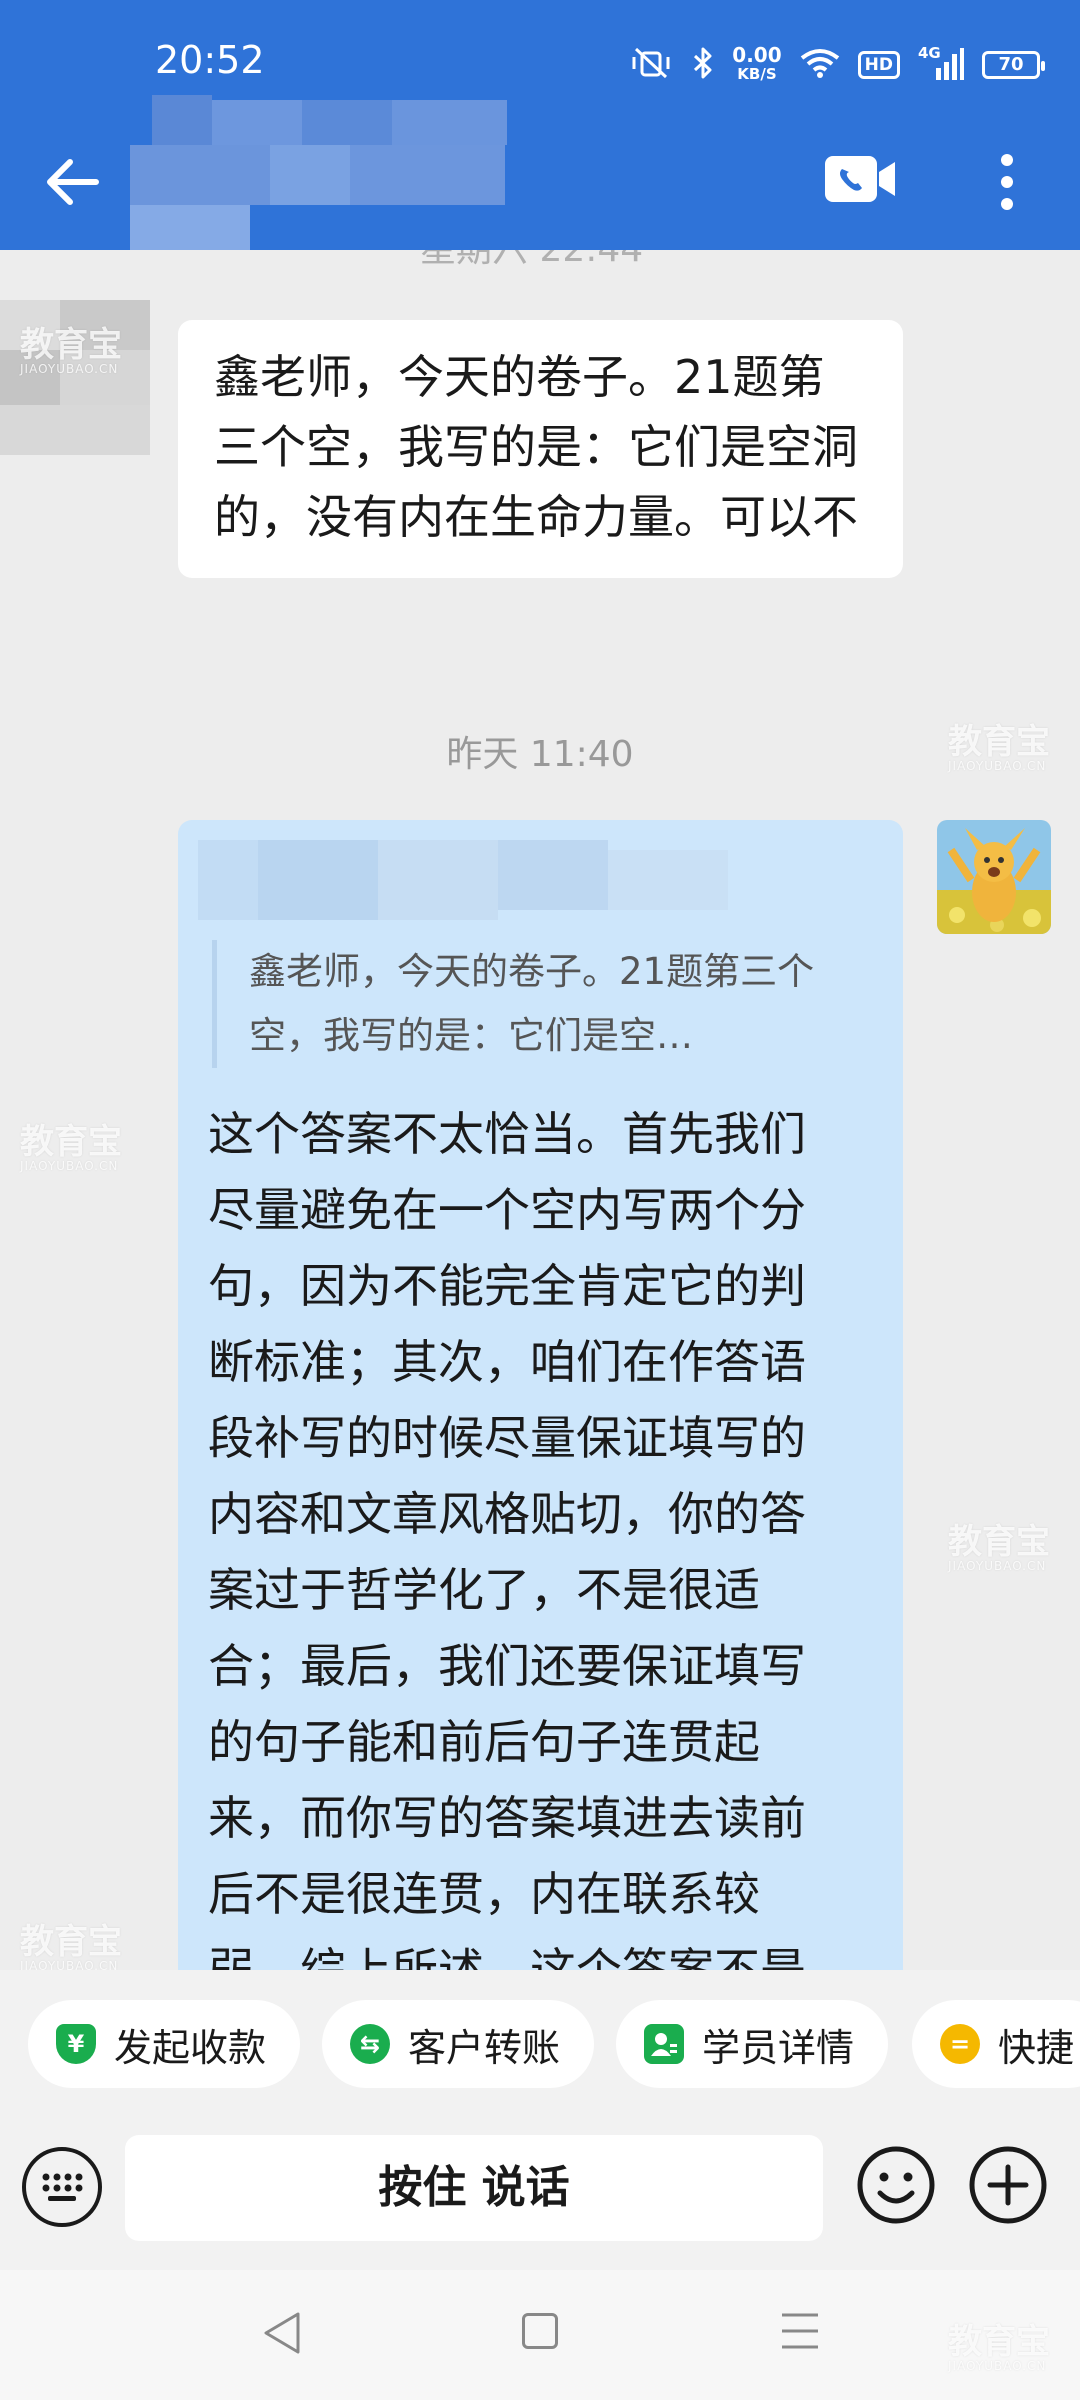 Image resolution: width=1080 pixels, height=2400 pixels. I want to click on keyboard-toggle-button, so click(62, 2187).